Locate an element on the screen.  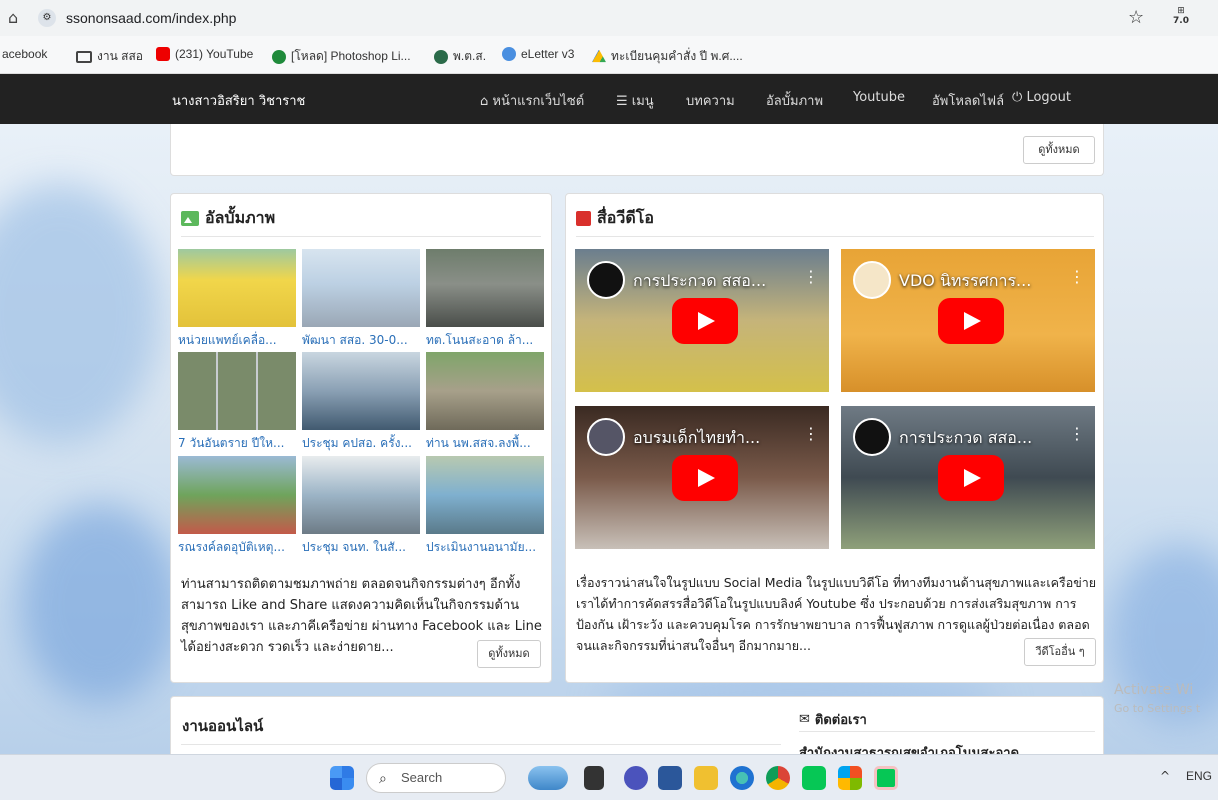
nav-youtube: Youtube is located at coordinates (879, 97).